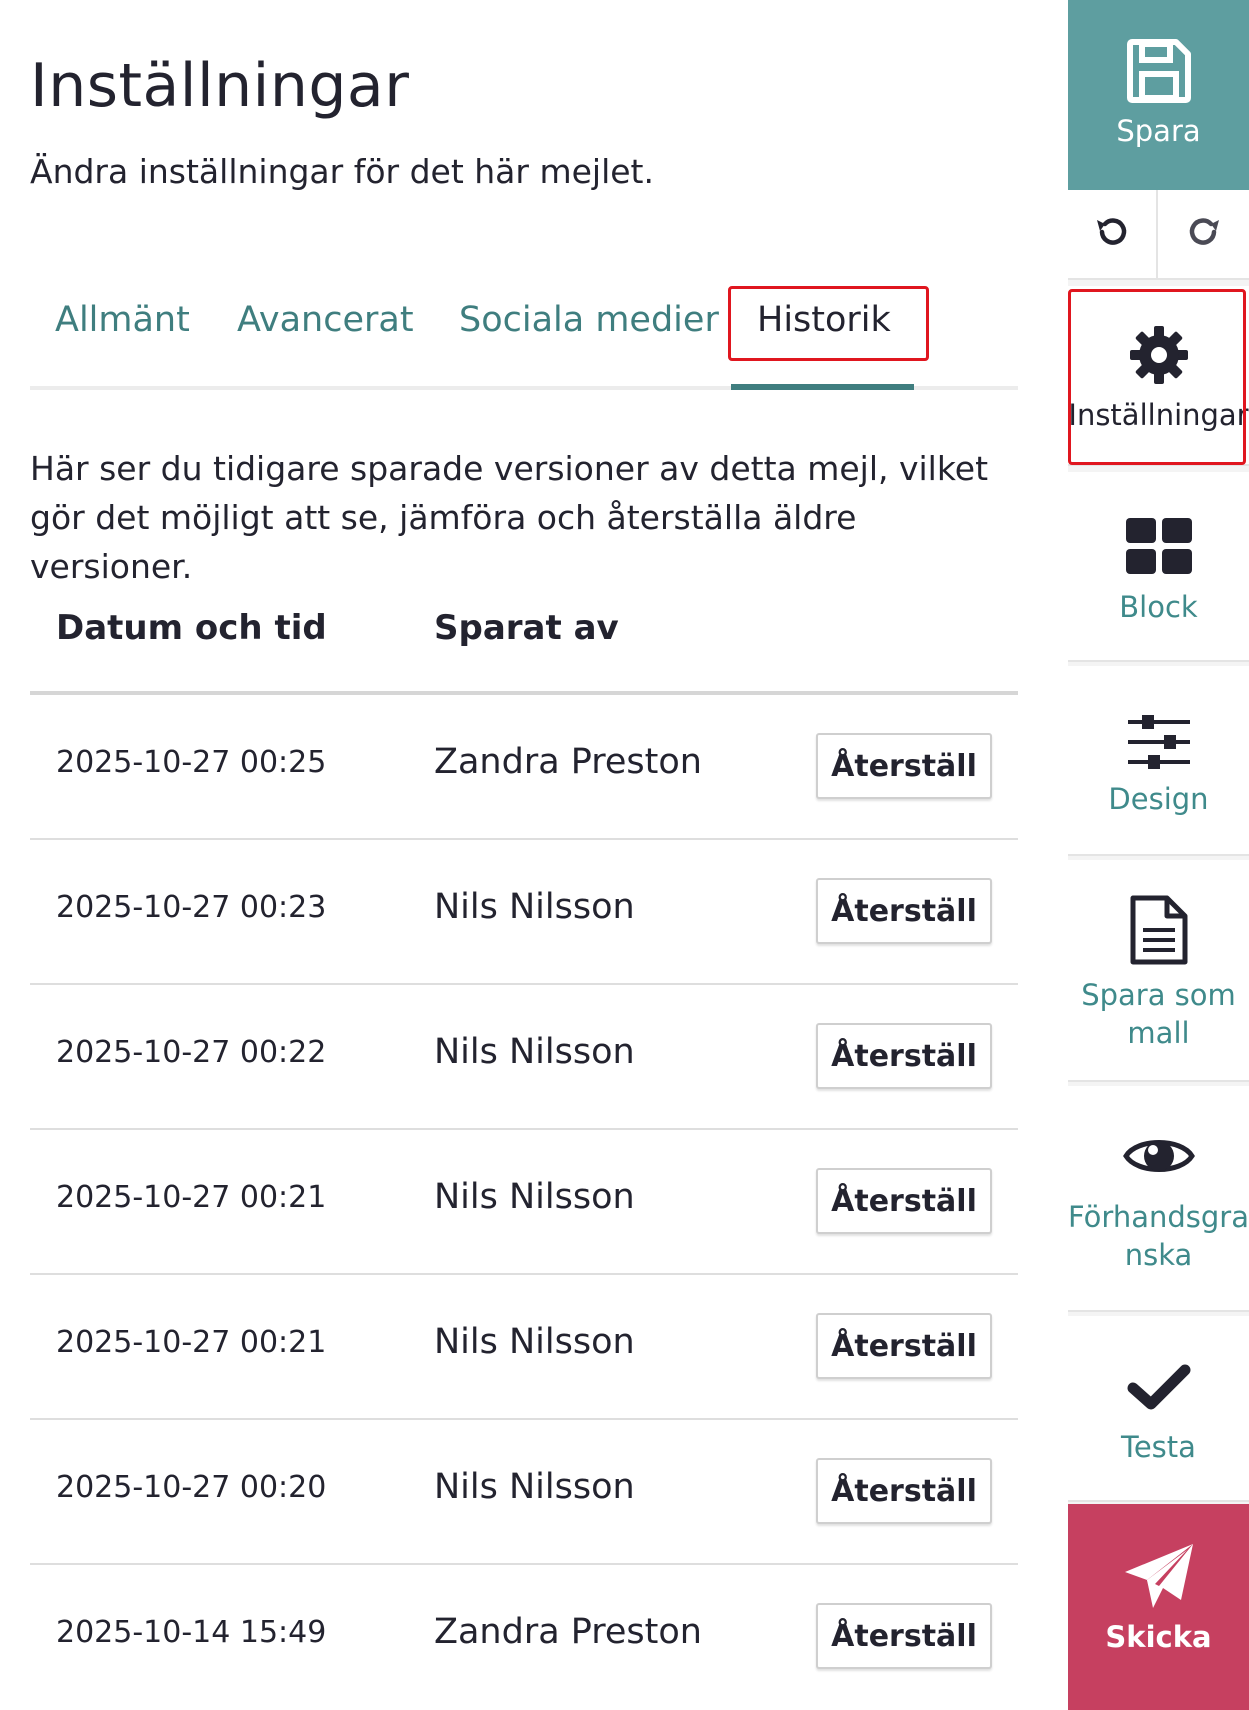 This screenshot has width=1249, height=1710. I want to click on save-button: Spara, so click(1158, 95).